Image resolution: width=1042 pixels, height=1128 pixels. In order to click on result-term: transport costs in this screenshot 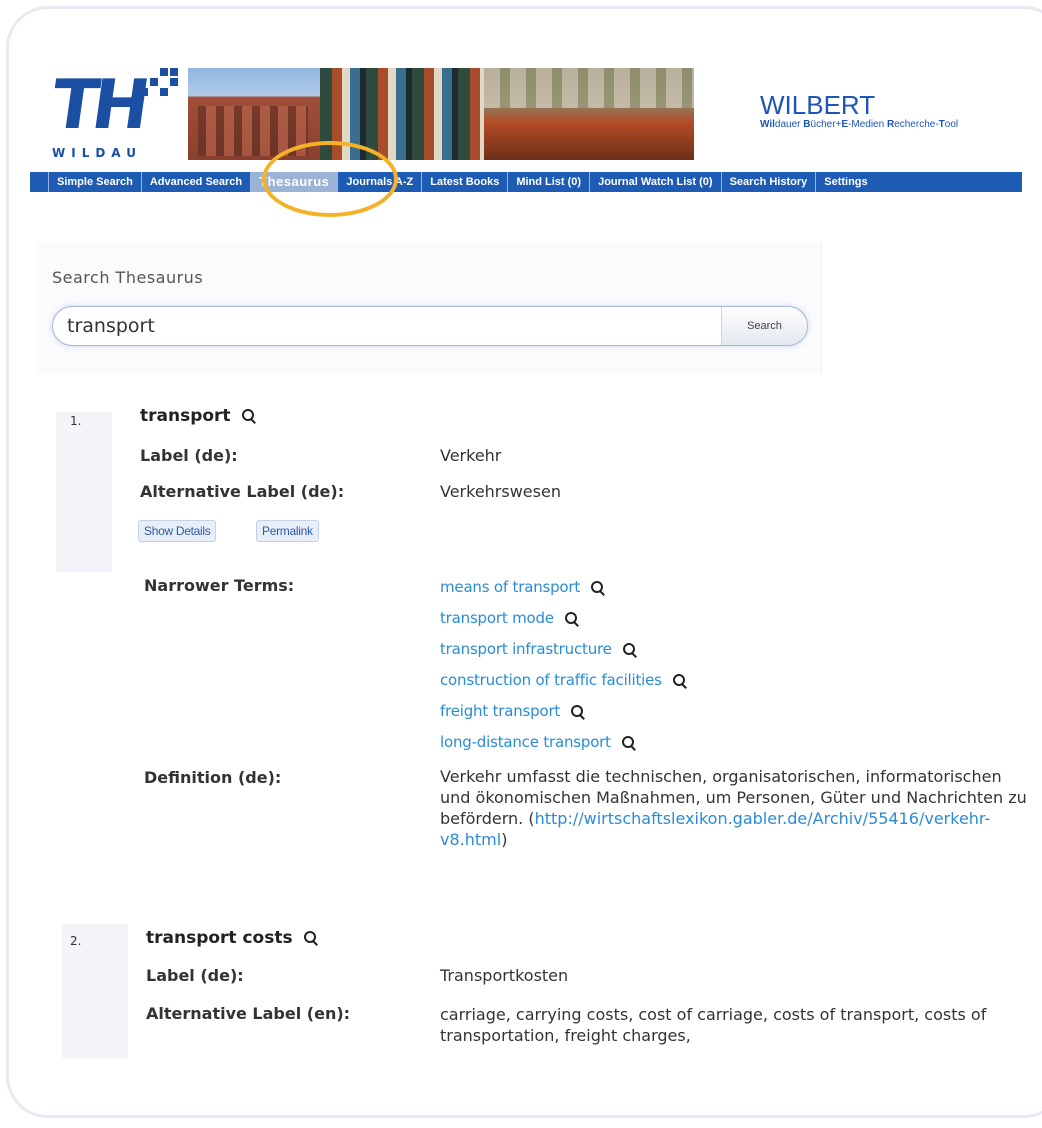, I will do `click(232, 938)`.